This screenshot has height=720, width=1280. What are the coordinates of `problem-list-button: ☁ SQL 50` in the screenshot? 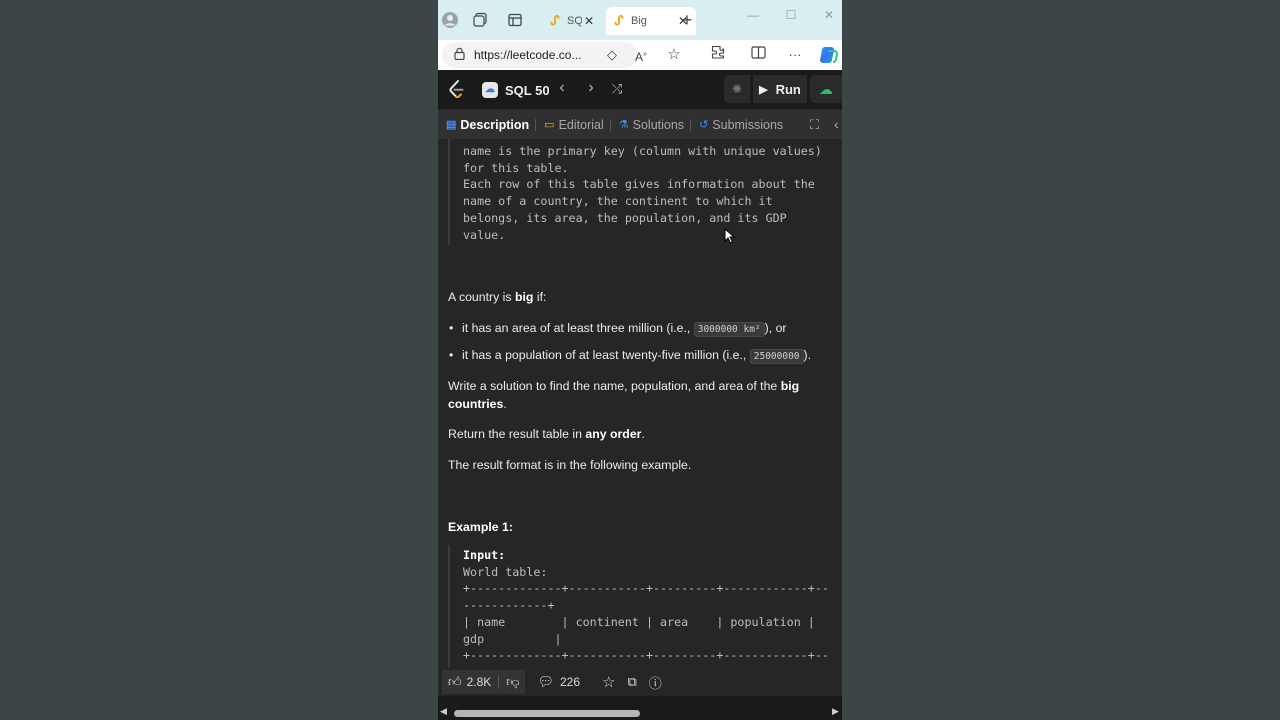 It's located at (516, 90).